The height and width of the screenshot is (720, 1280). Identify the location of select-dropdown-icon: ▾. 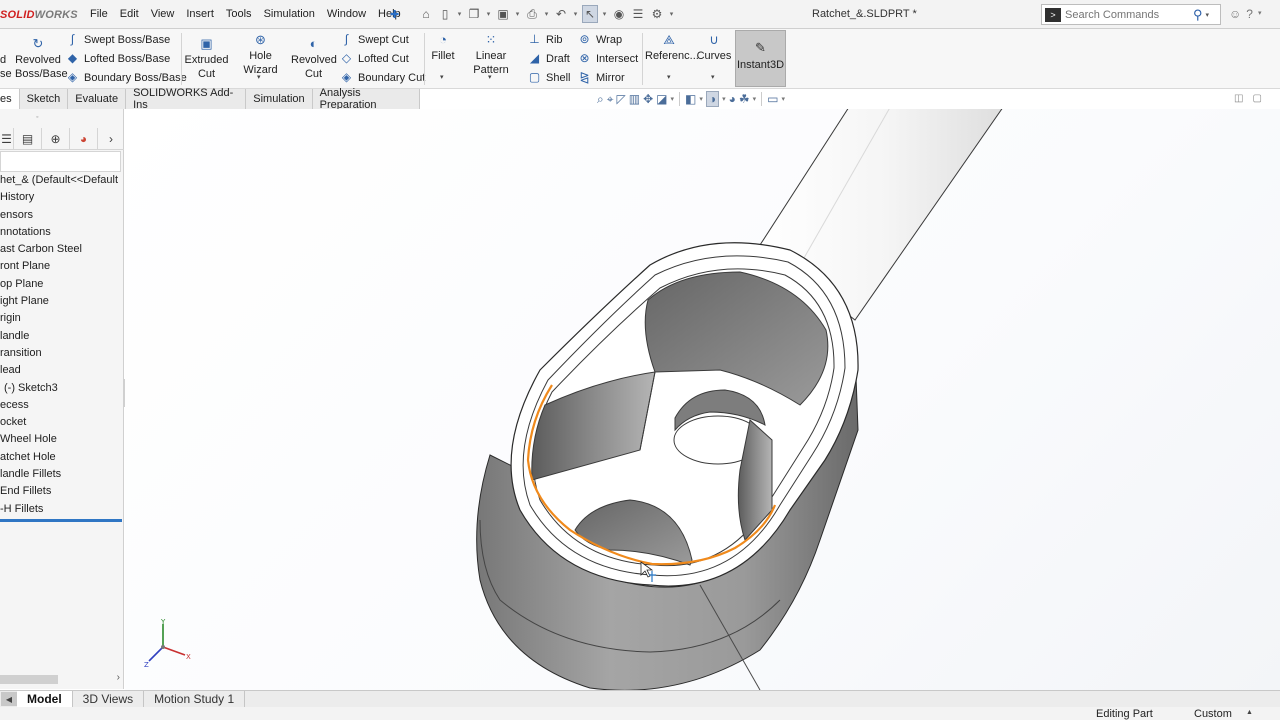
(604, 14).